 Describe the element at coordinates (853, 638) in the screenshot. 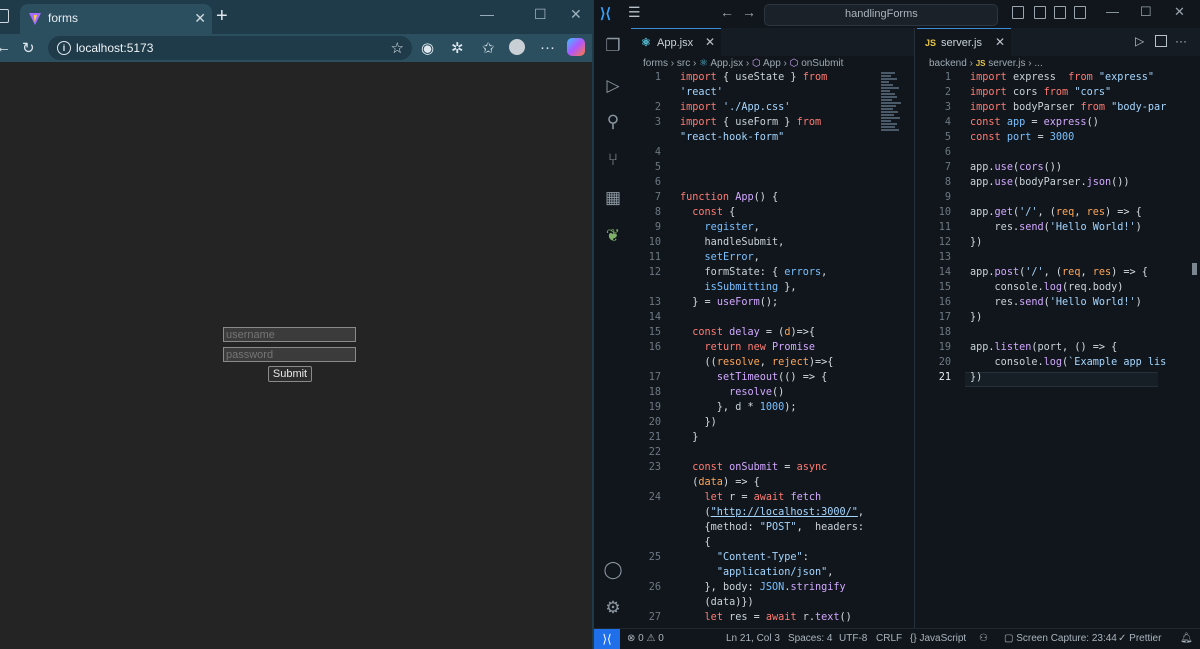

I see `encoding: UTF-8` at that location.